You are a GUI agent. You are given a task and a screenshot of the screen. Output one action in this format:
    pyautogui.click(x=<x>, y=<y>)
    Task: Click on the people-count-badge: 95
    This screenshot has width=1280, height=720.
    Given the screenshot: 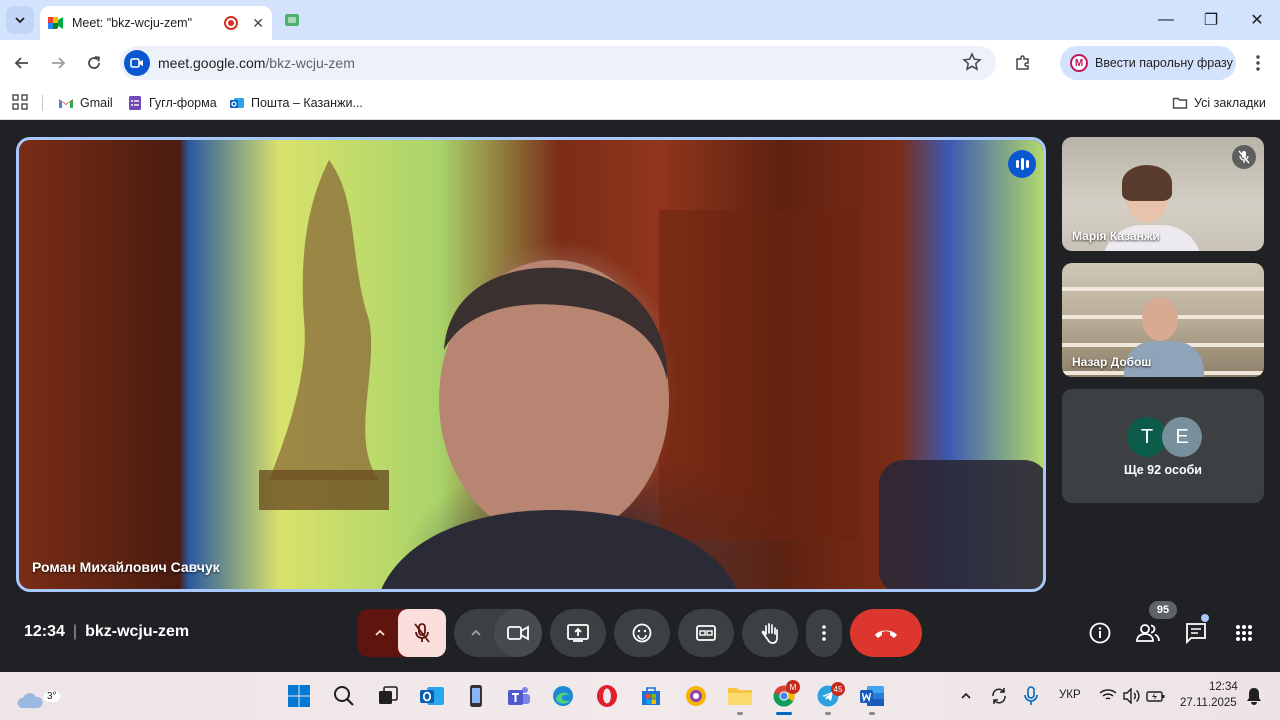 What is the action you would take?
    pyautogui.click(x=1163, y=610)
    